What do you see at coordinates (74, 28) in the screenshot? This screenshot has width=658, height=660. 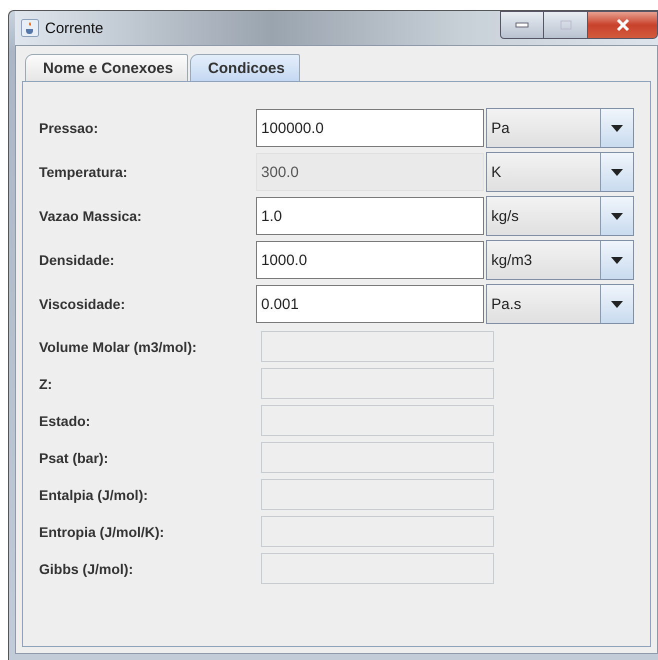 I see `window-title: Corrente` at bounding box center [74, 28].